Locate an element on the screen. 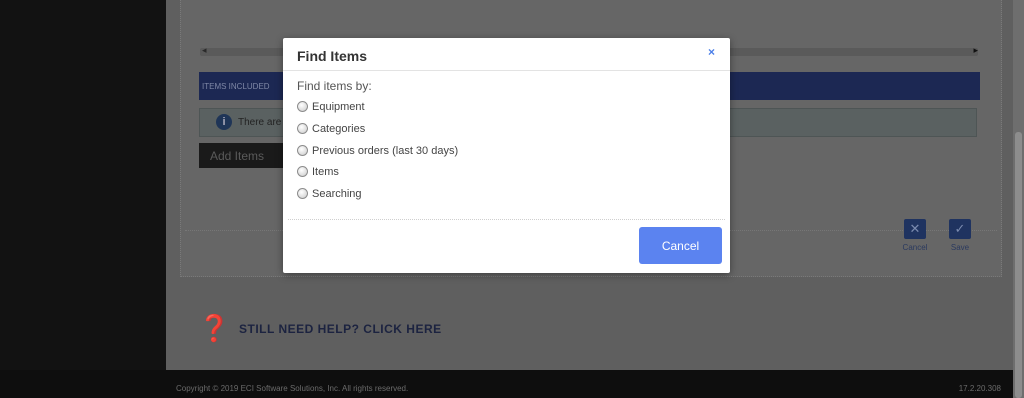  cancel-action-button: ✕ Cancel is located at coordinates (915, 235).